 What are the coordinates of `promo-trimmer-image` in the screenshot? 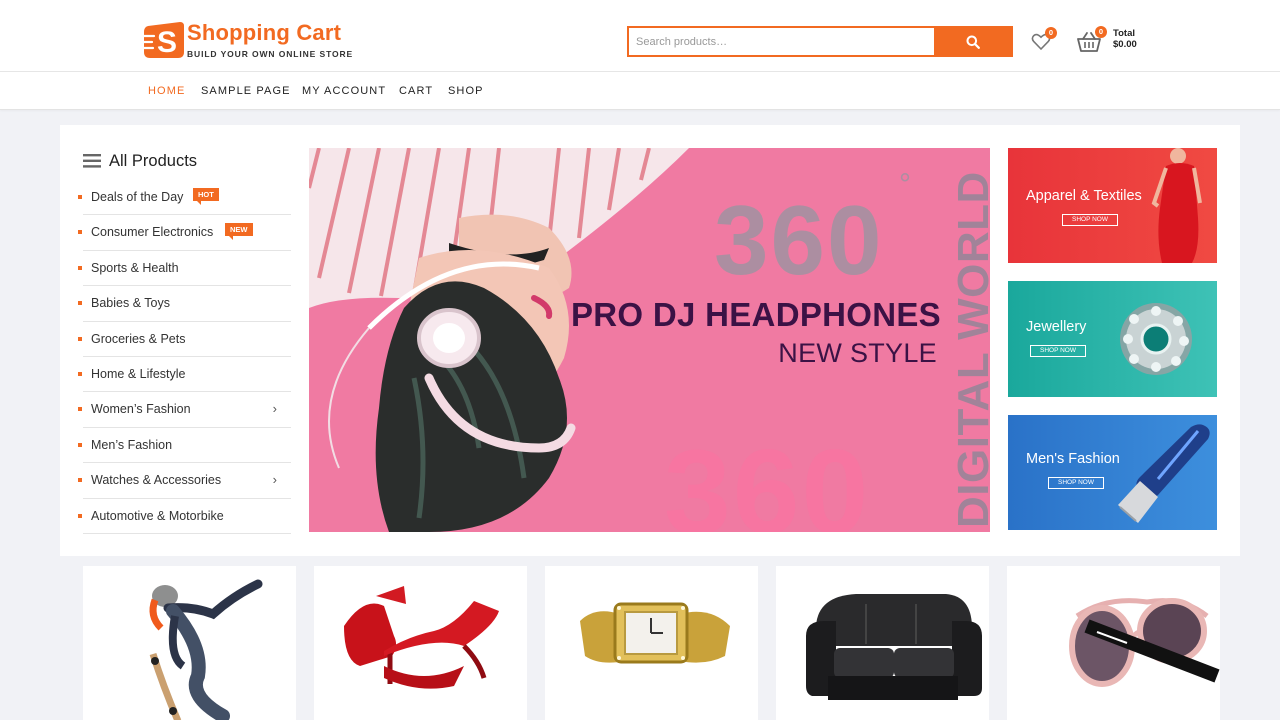 It's located at (1164, 473).